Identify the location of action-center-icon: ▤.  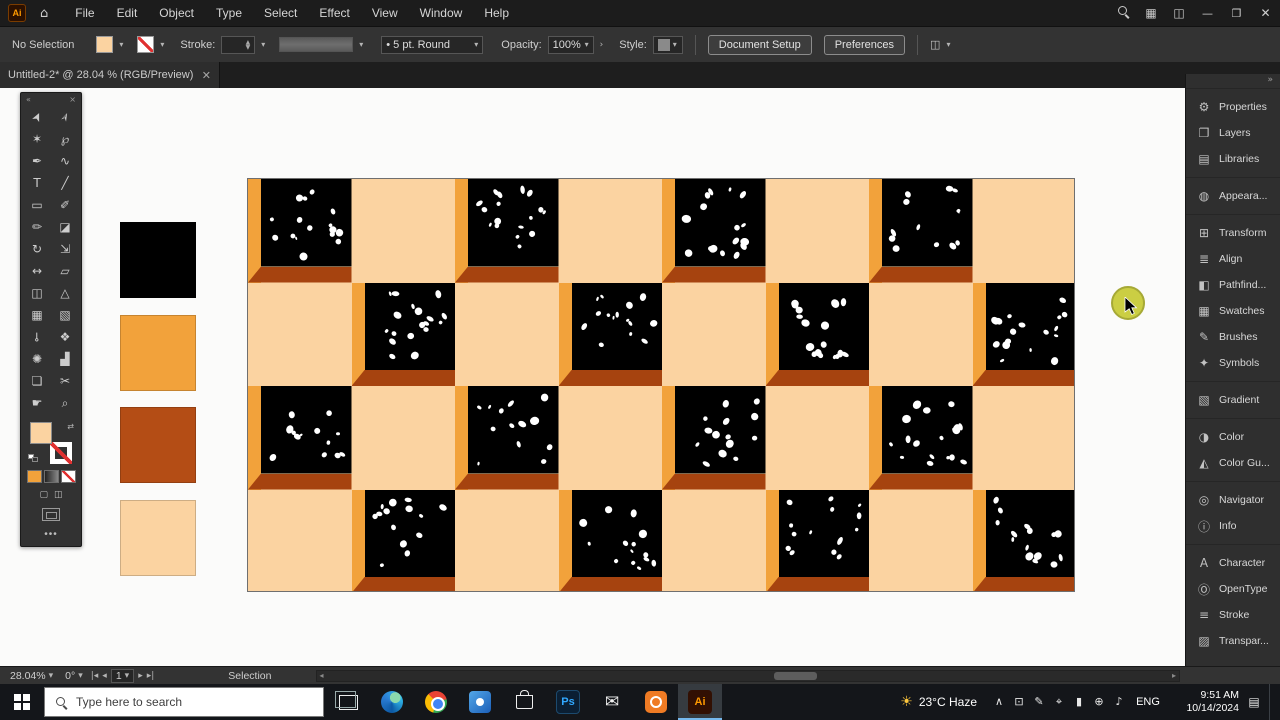
(1254, 702).